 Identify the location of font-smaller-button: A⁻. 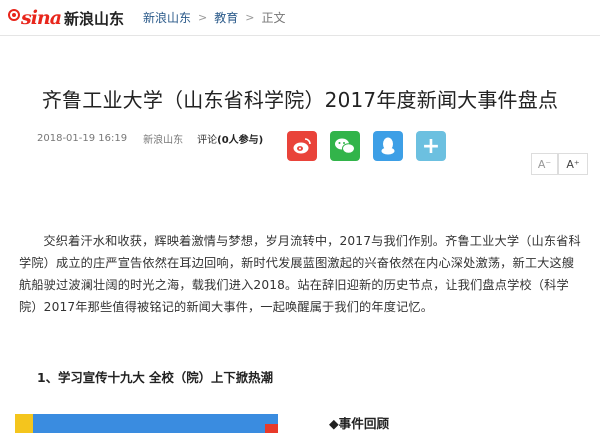
(544, 164).